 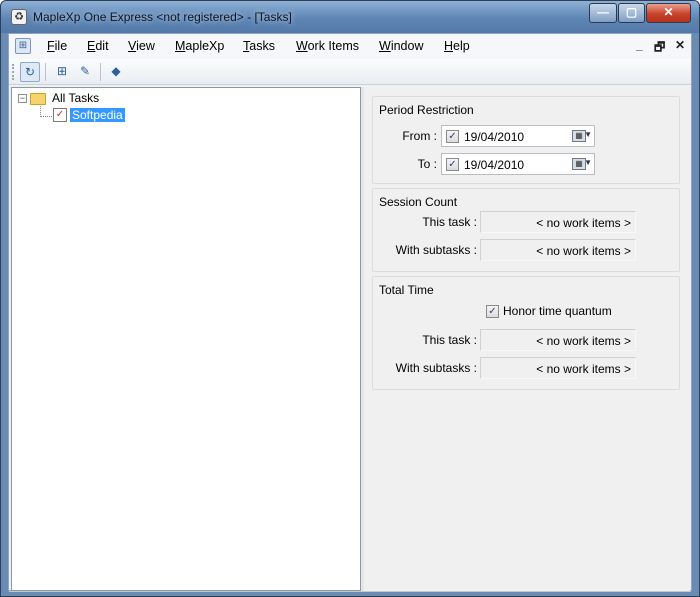 I want to click on mdi-close-button: ✕, so click(x=680, y=45).